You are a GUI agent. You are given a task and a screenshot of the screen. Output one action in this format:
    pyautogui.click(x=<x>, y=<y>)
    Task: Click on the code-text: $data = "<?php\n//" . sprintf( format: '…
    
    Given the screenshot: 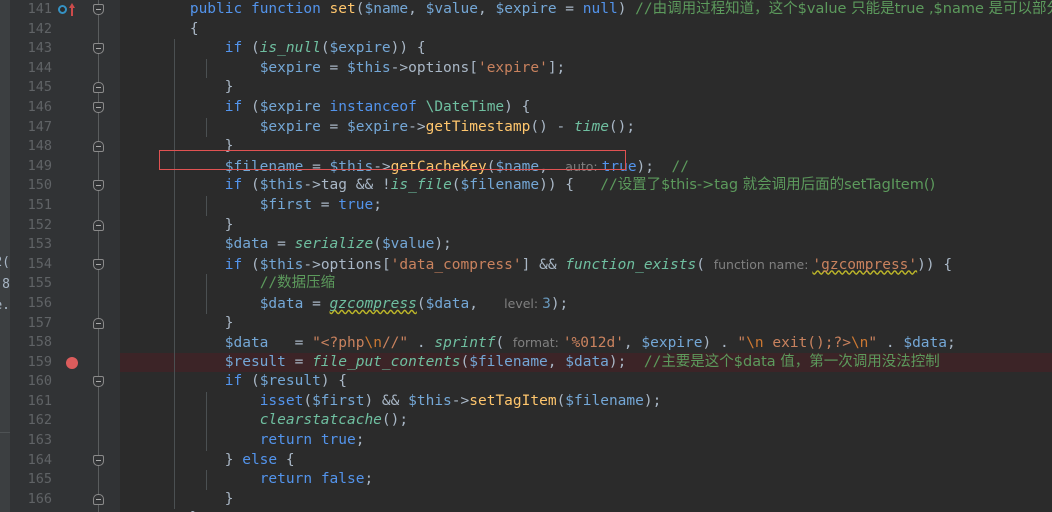 What is the action you would take?
    pyautogui.click(x=538, y=343)
    